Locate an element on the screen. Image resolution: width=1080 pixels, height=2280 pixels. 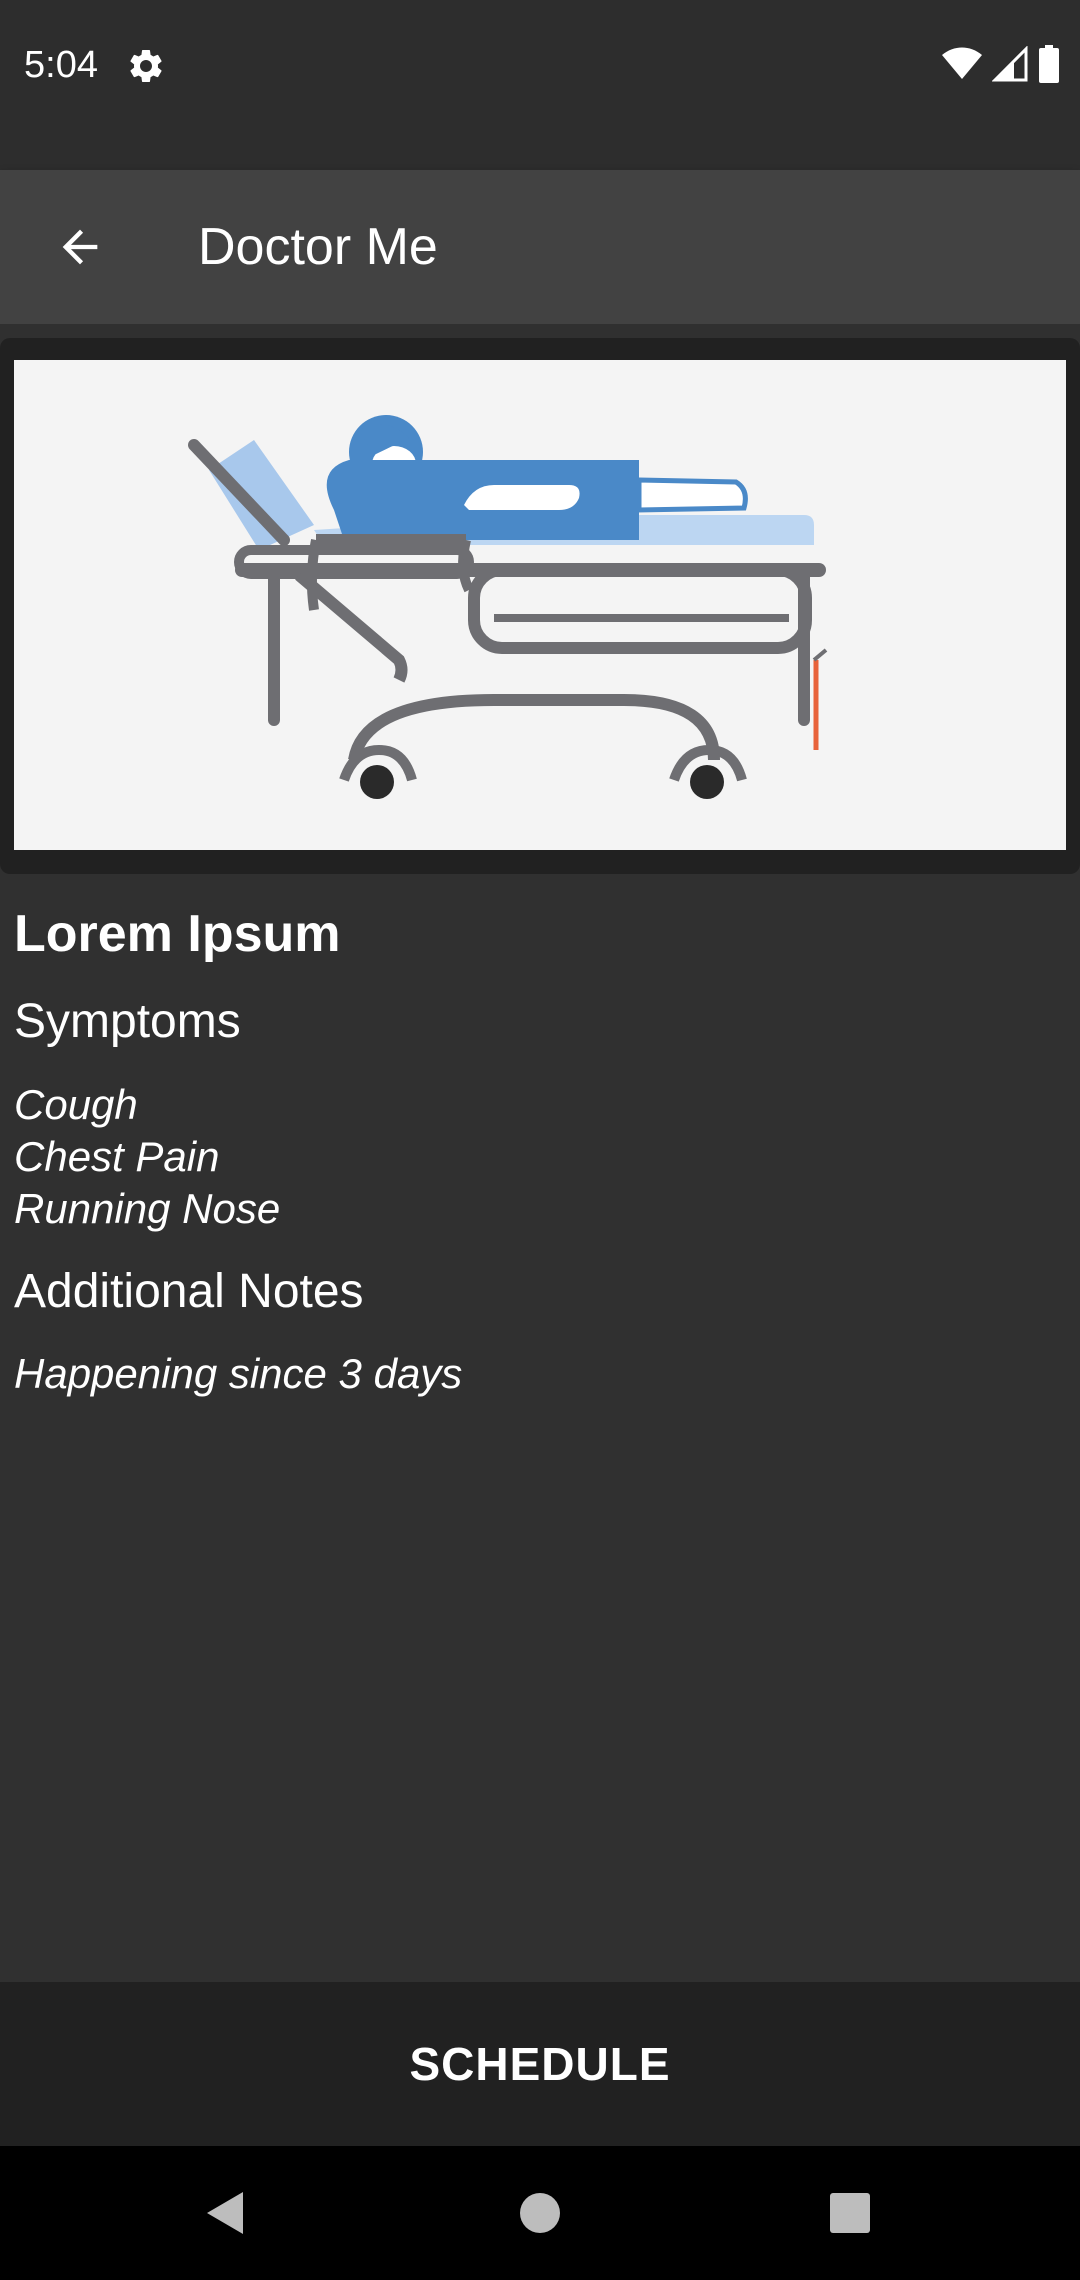
signal-icon is located at coordinates (1009, 65).